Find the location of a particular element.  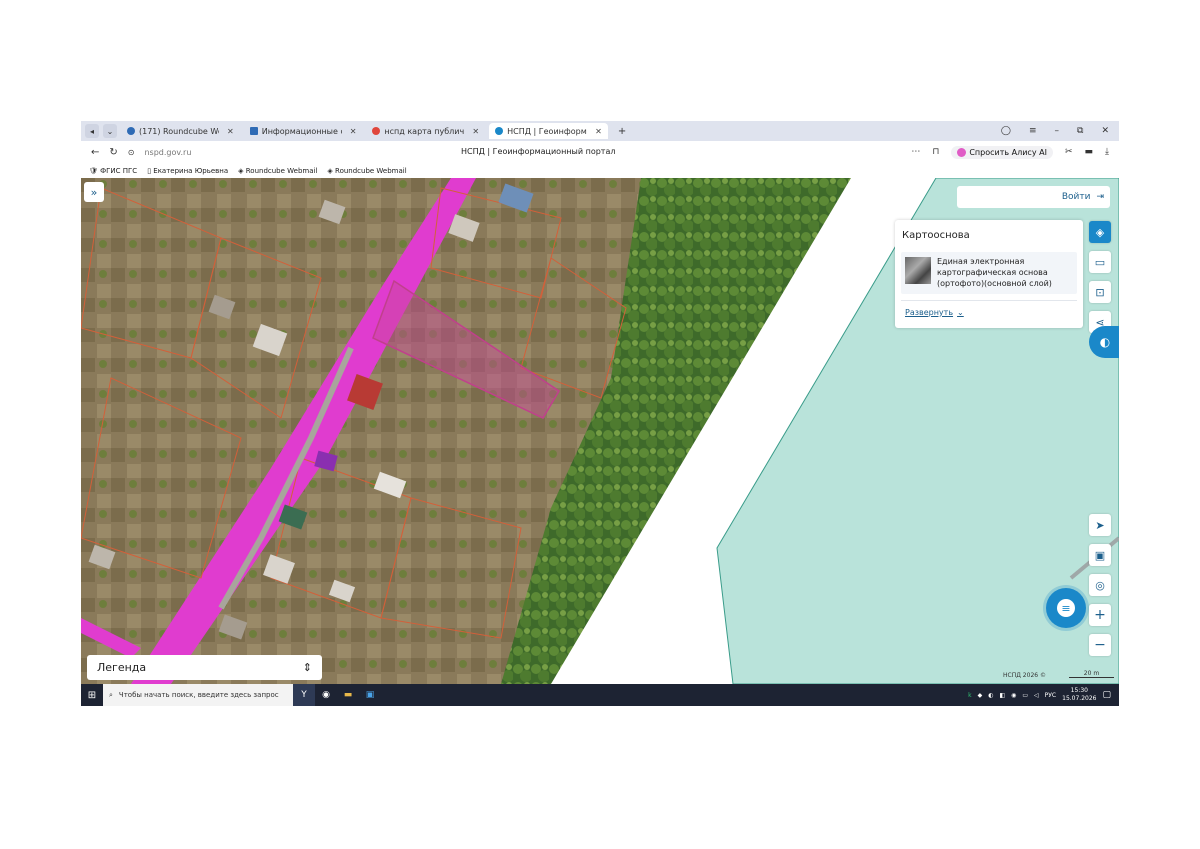

tab-nspd: НСПД | Геоинформационный портал ✕ is located at coordinates (548, 131).